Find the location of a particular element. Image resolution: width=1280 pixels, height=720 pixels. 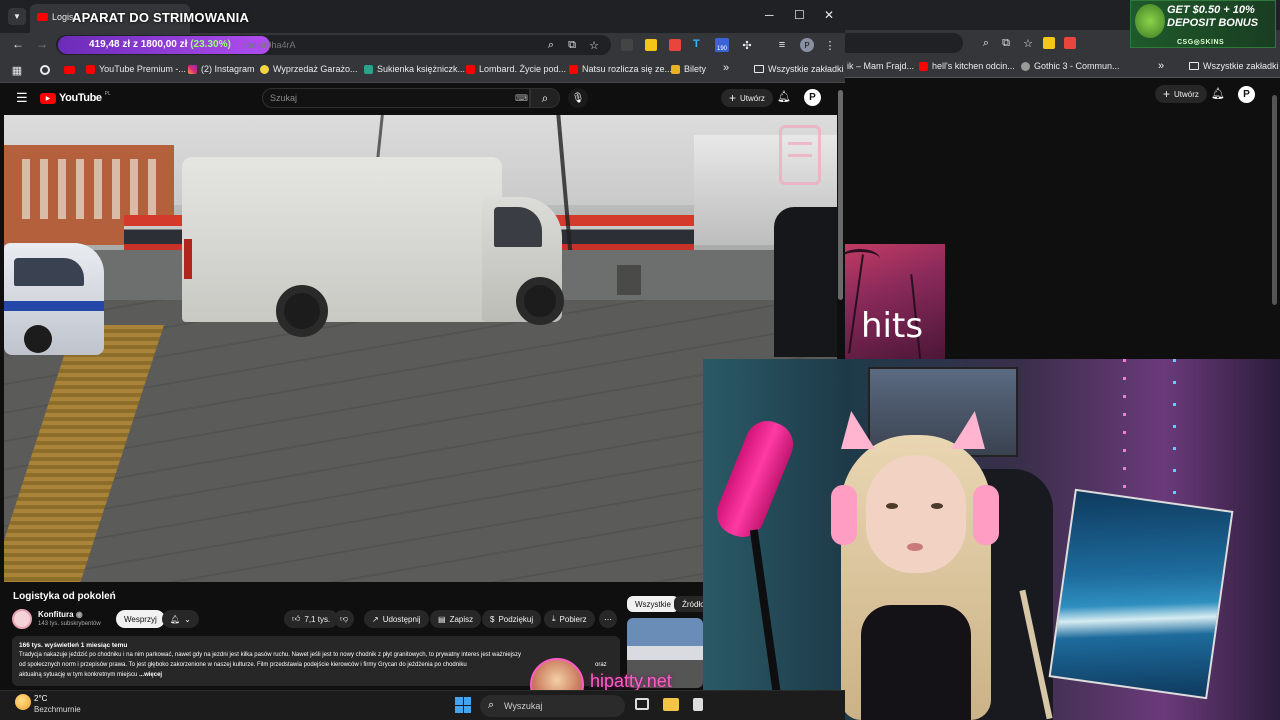

plus-icon: + is located at coordinates (1167, 94).